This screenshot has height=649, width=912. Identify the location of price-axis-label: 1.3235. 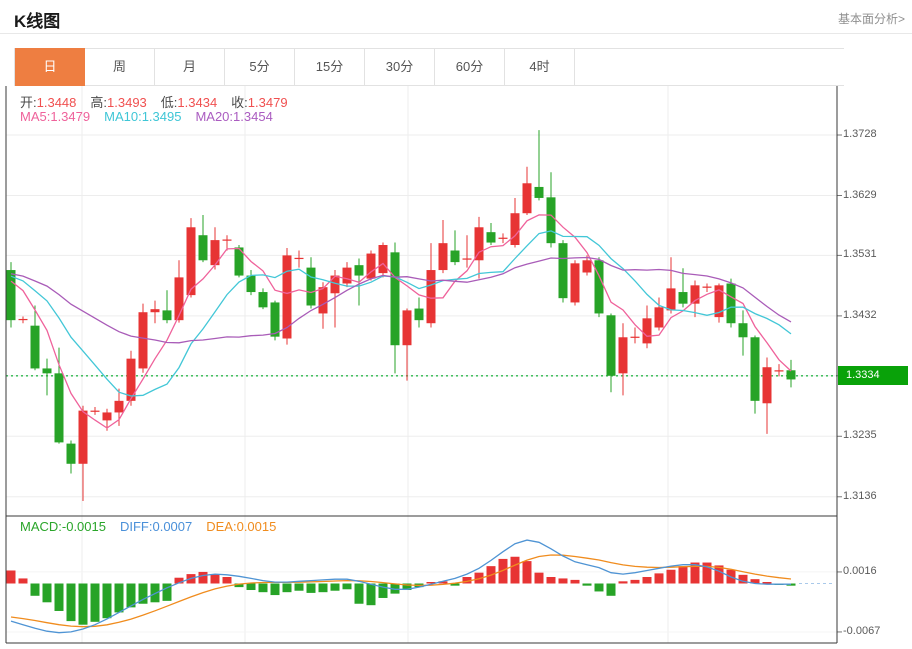
(860, 435).